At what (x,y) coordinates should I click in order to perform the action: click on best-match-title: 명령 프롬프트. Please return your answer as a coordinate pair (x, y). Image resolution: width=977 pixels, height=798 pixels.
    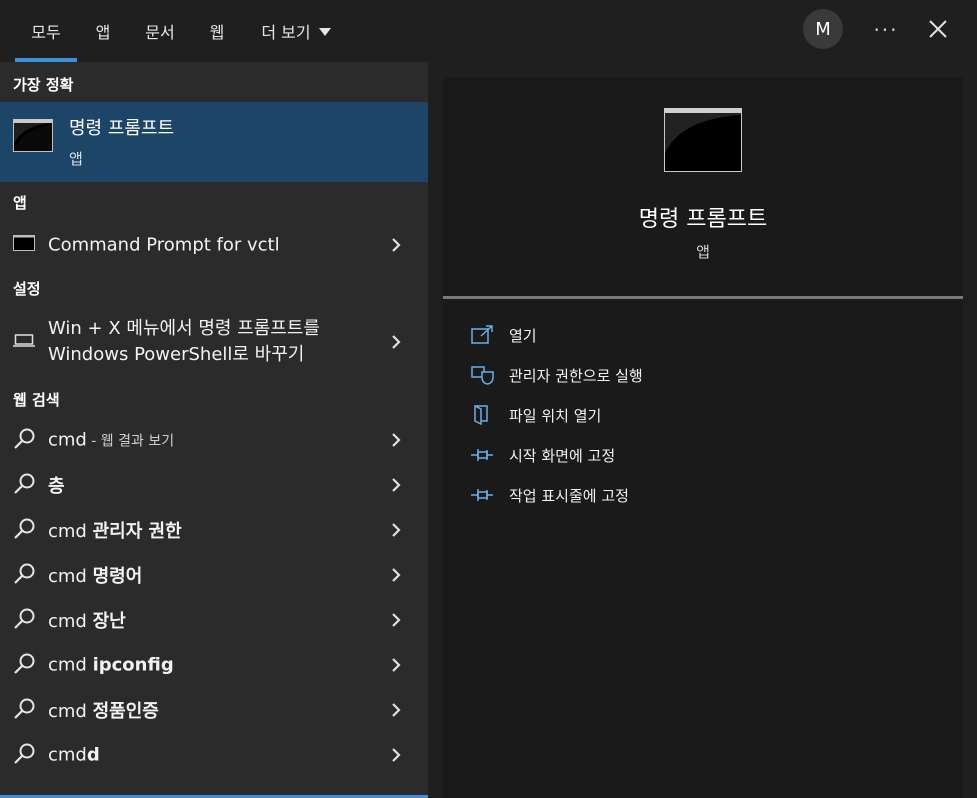
    Looking at the image, I should click on (122, 128).